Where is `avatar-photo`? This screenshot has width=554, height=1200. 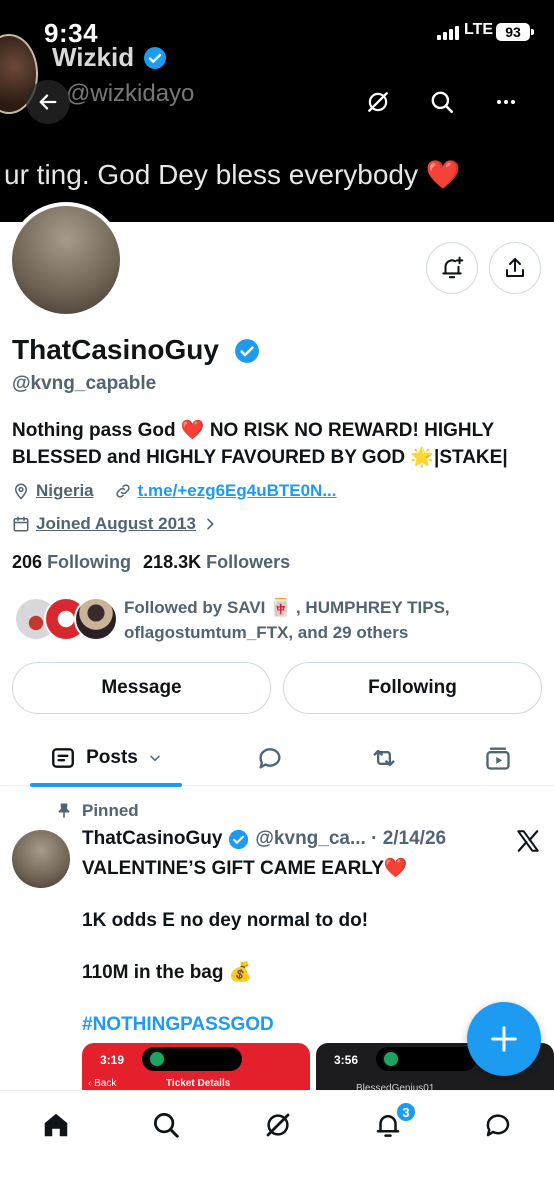
avatar-photo is located at coordinates (66, 260).